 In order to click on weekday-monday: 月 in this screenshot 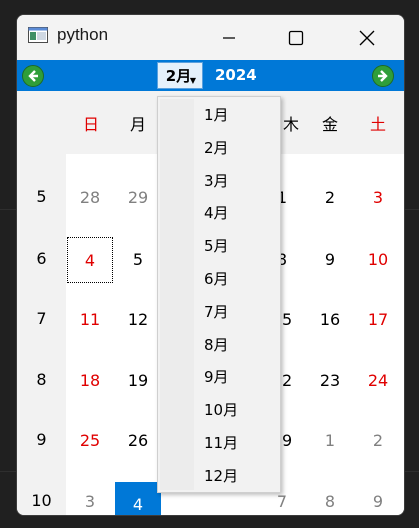, I will do `click(137, 124)`.